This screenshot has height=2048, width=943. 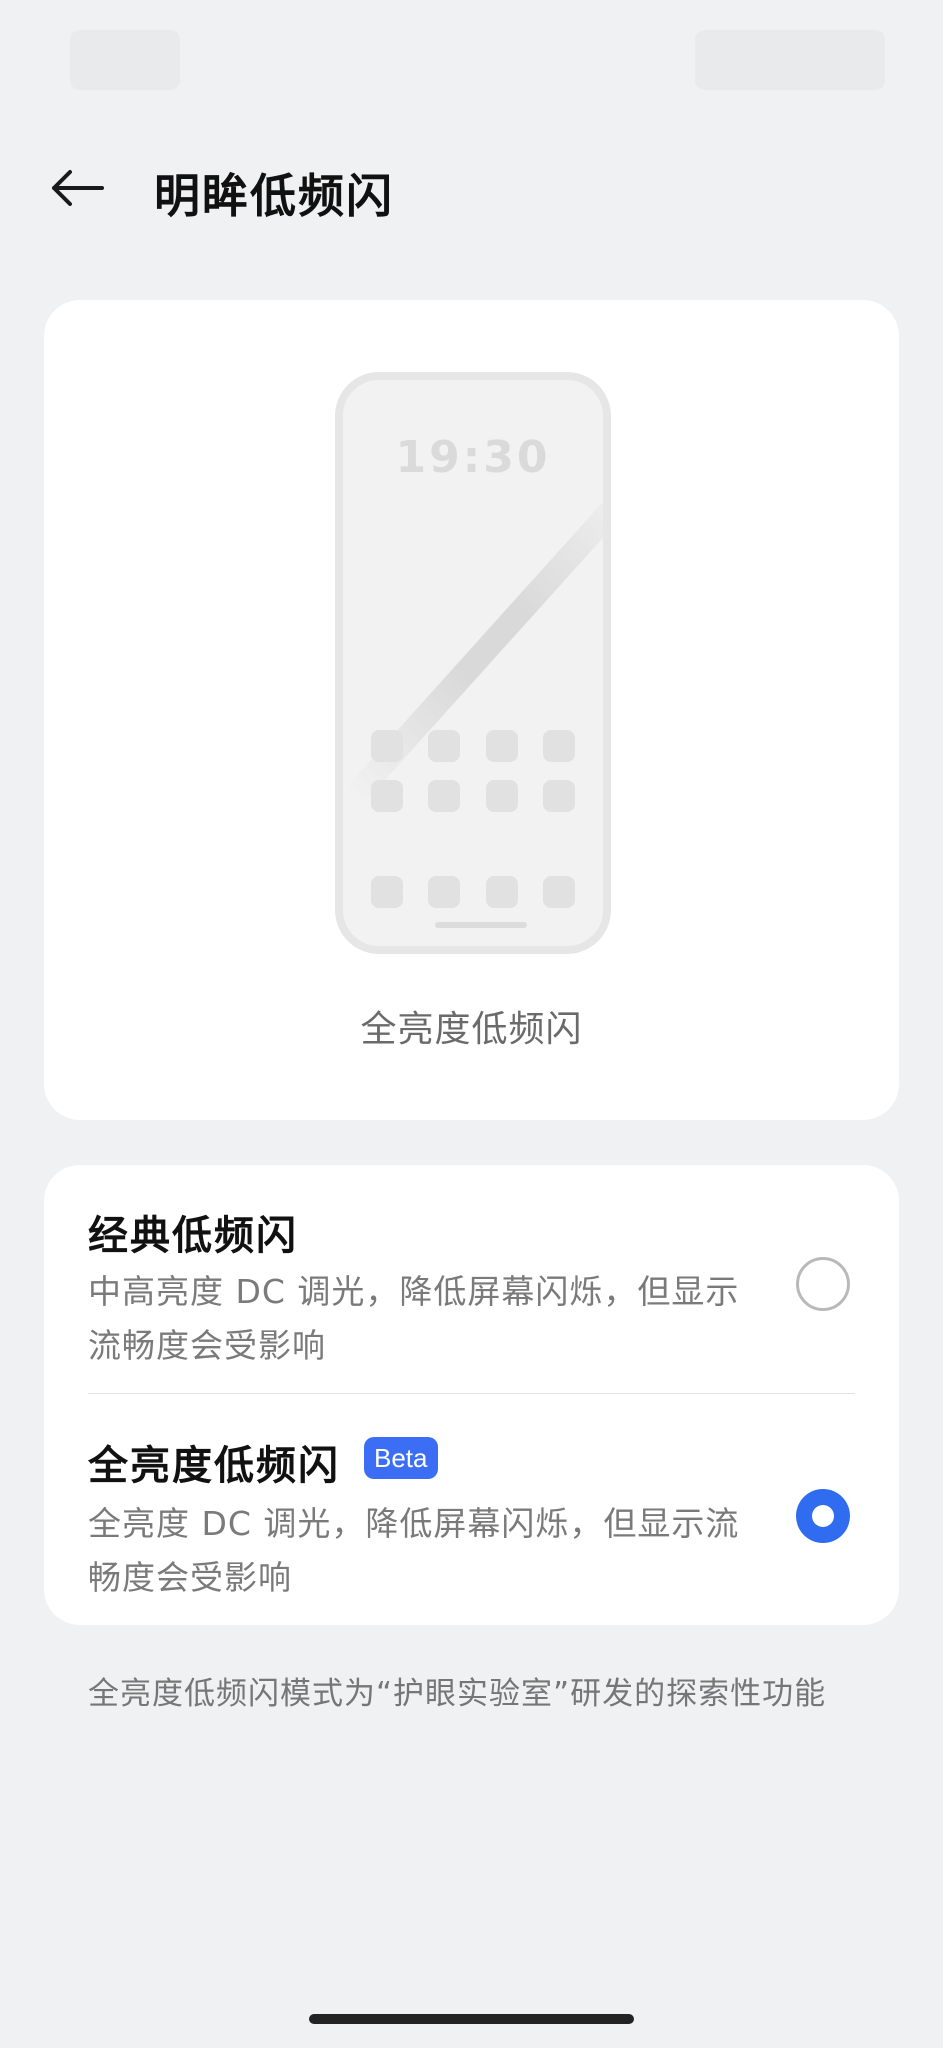 I want to click on back-arrow-icon, so click(x=76, y=190).